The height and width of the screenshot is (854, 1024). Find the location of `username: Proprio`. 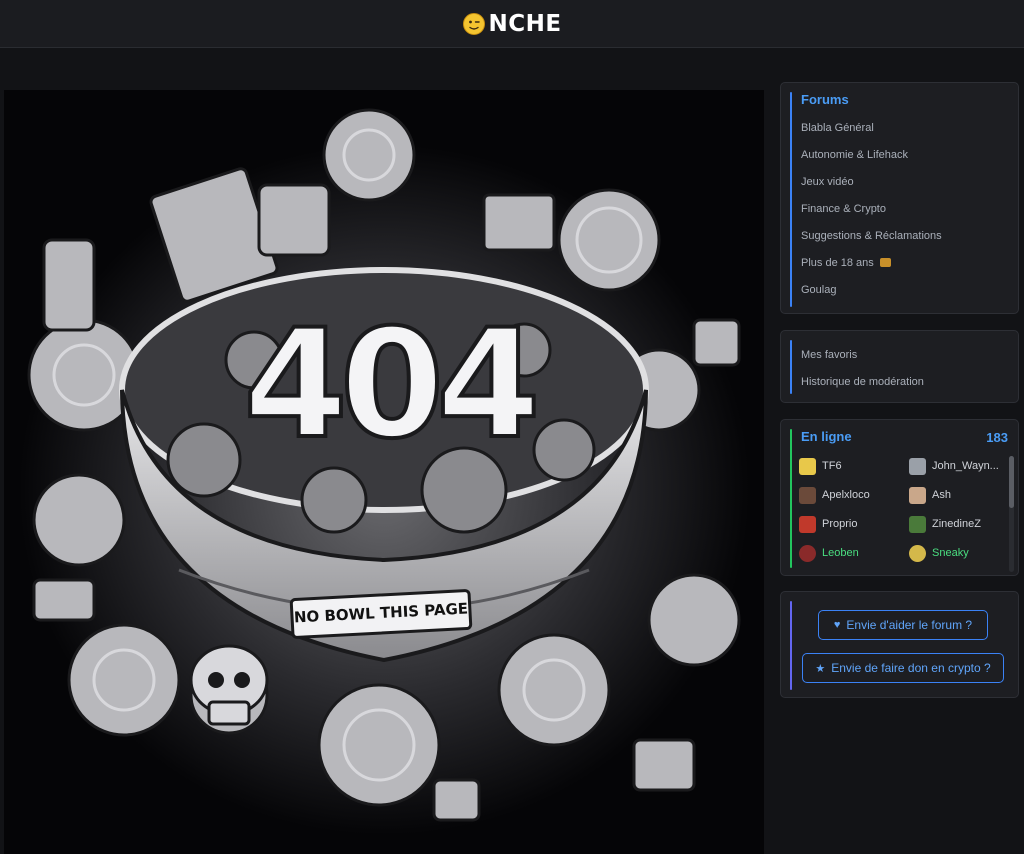

username: Proprio is located at coordinates (840, 524).